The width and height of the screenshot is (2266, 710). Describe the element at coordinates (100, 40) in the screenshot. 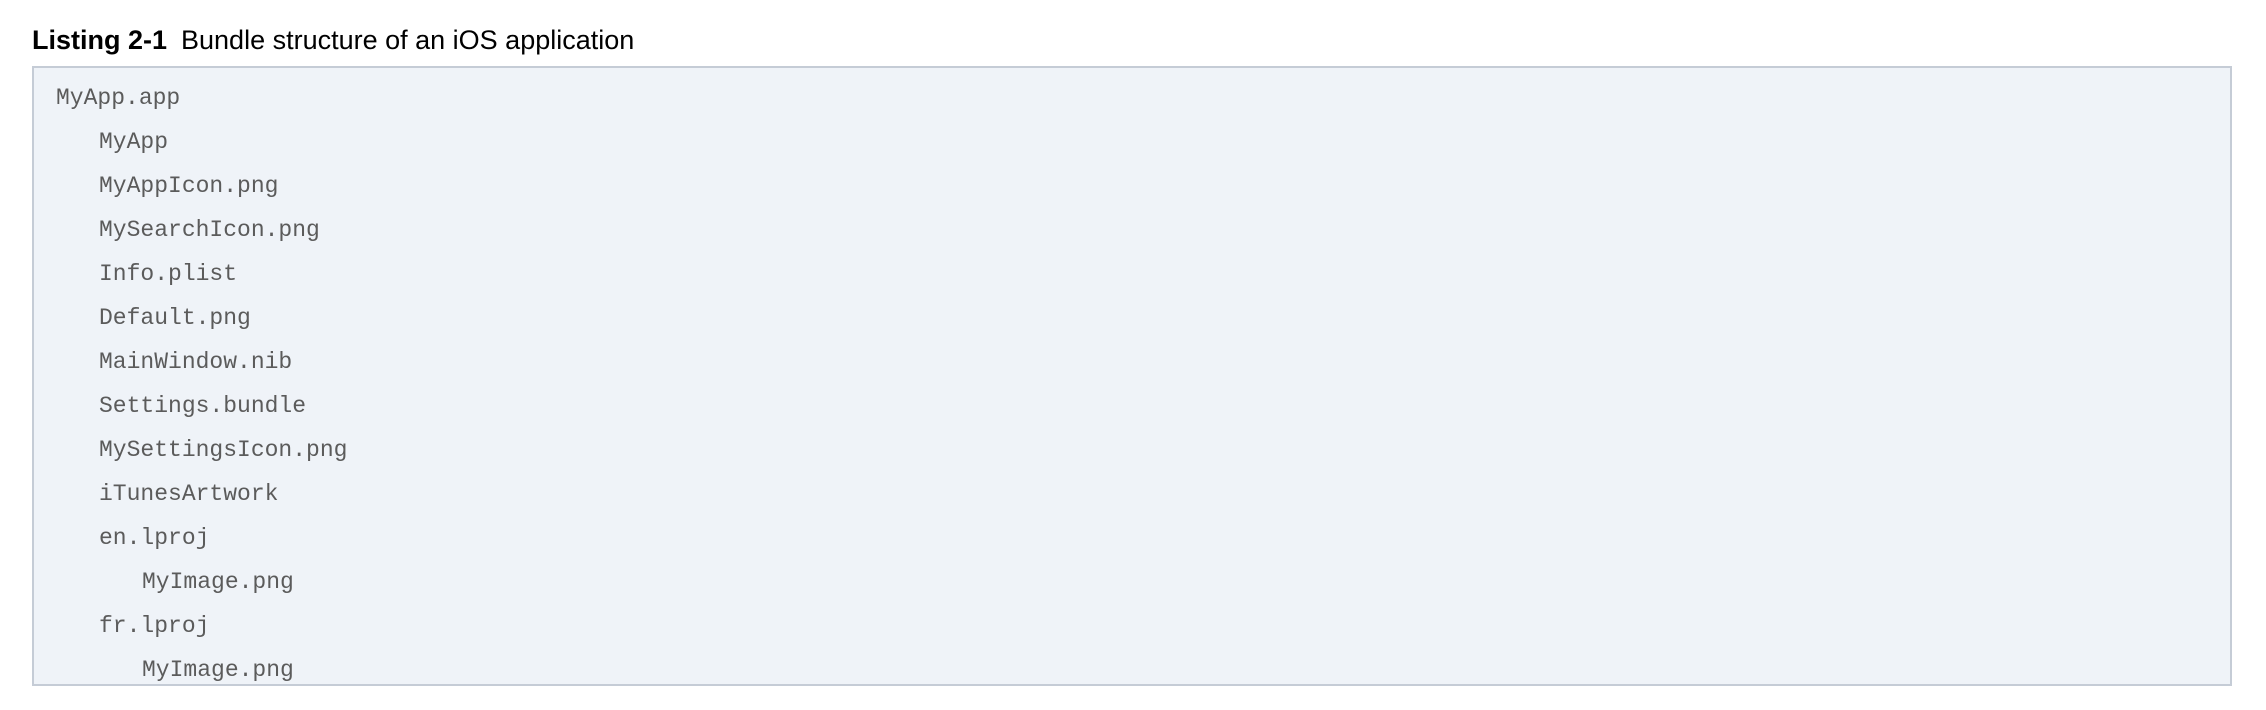

I see `listing-label: Listing 2-1` at that location.